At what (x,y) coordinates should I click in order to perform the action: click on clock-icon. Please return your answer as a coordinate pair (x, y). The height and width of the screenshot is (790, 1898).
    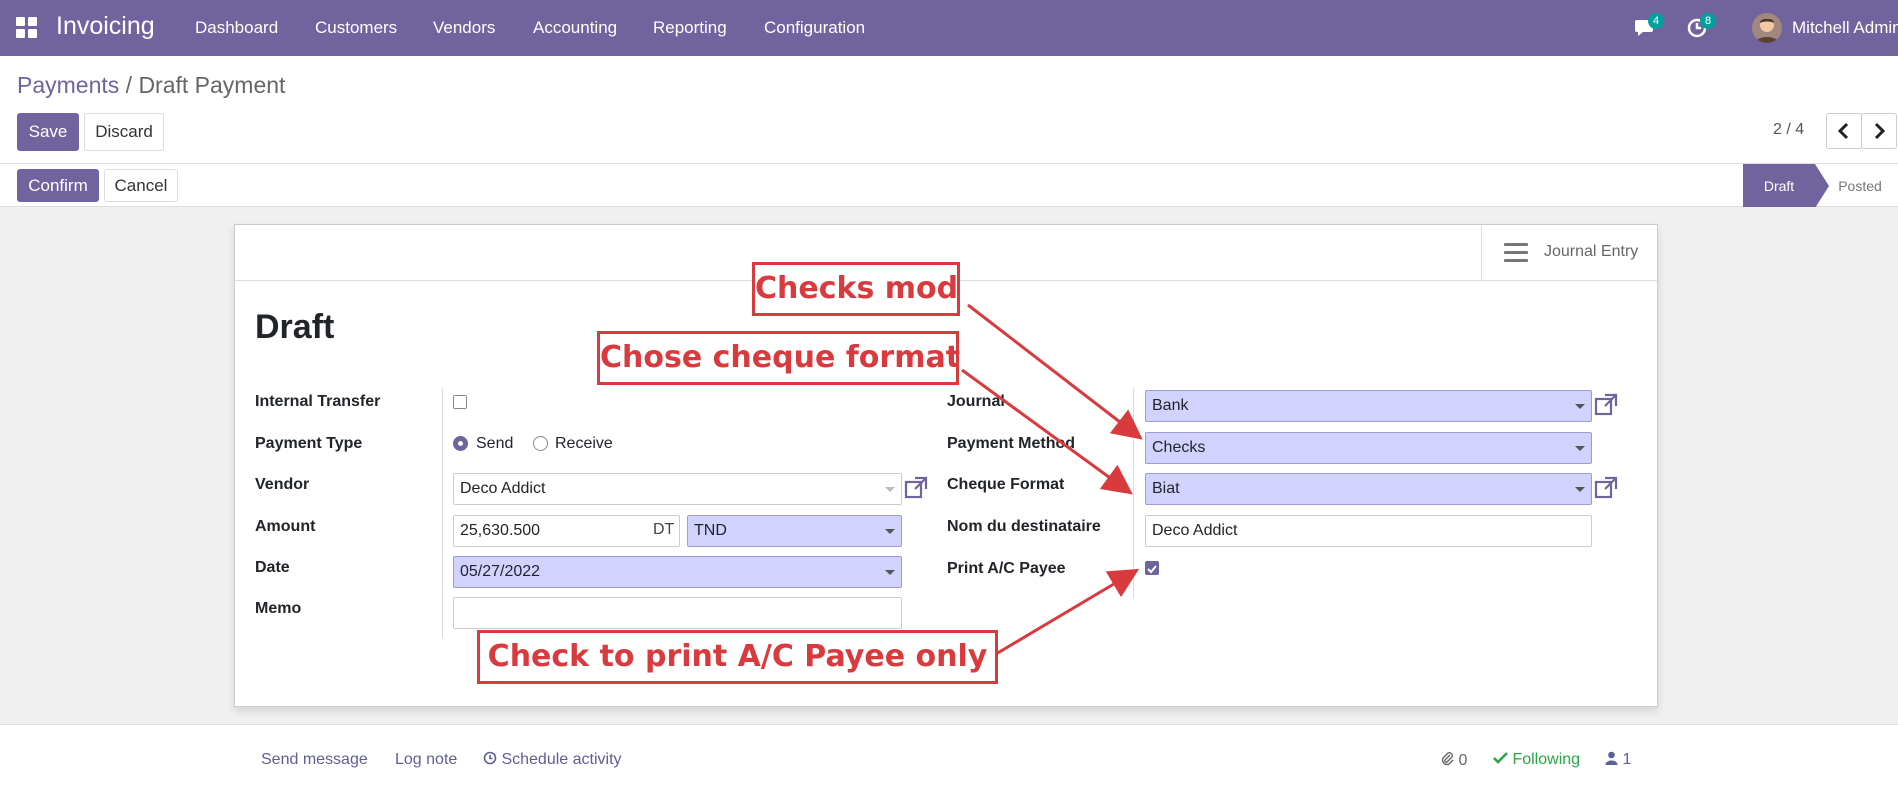
    Looking at the image, I should click on (490, 758).